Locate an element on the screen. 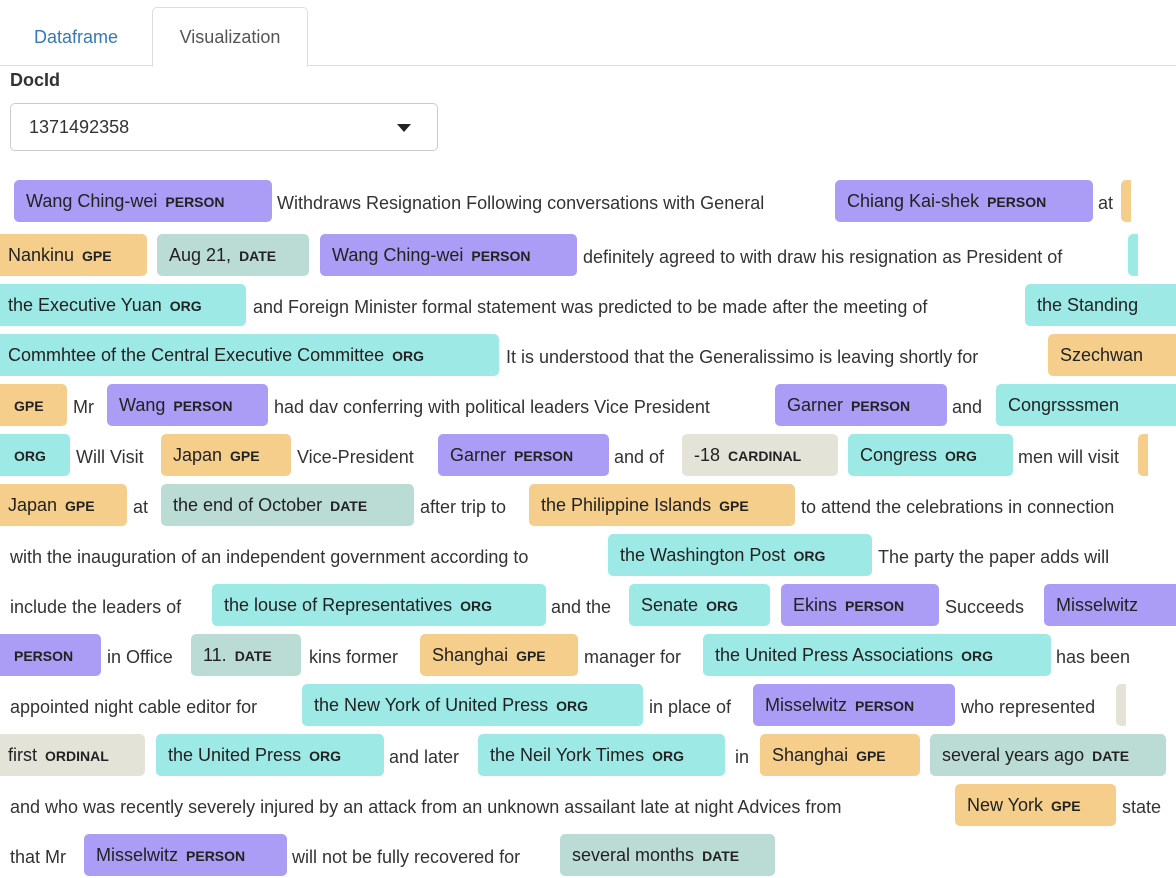  entity-person: Ekins PERSON is located at coordinates (860, 605).